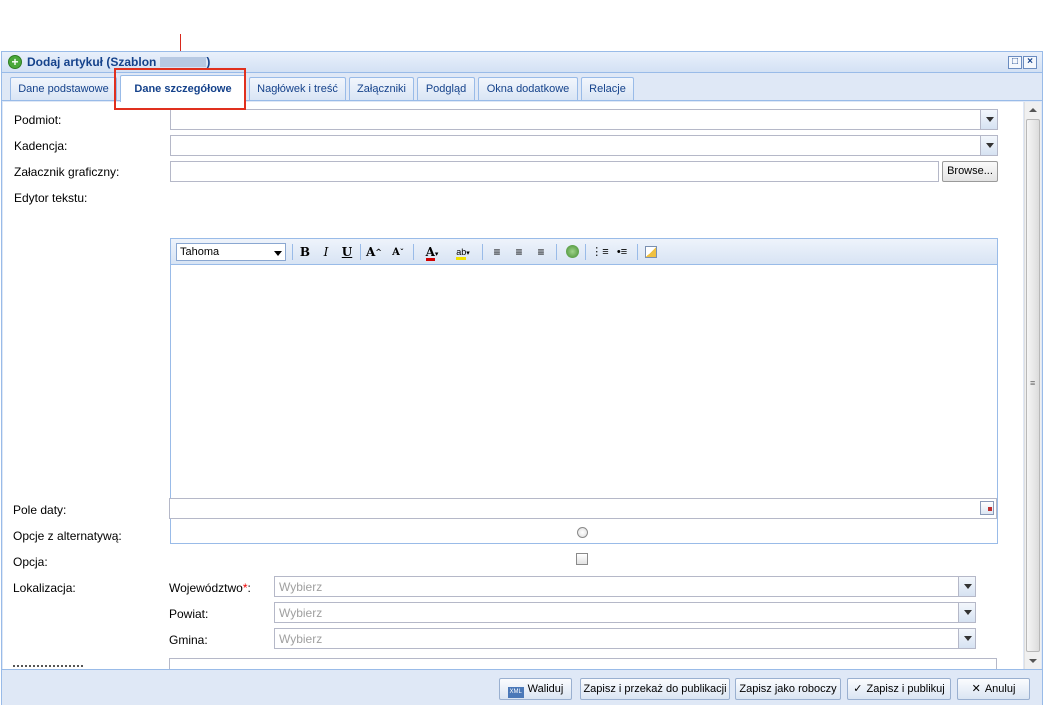 The width and height of the screenshot is (1044, 705). What do you see at coordinates (67, 172) in the screenshot?
I see `zalacznik-label: Załacznik graficzny:` at bounding box center [67, 172].